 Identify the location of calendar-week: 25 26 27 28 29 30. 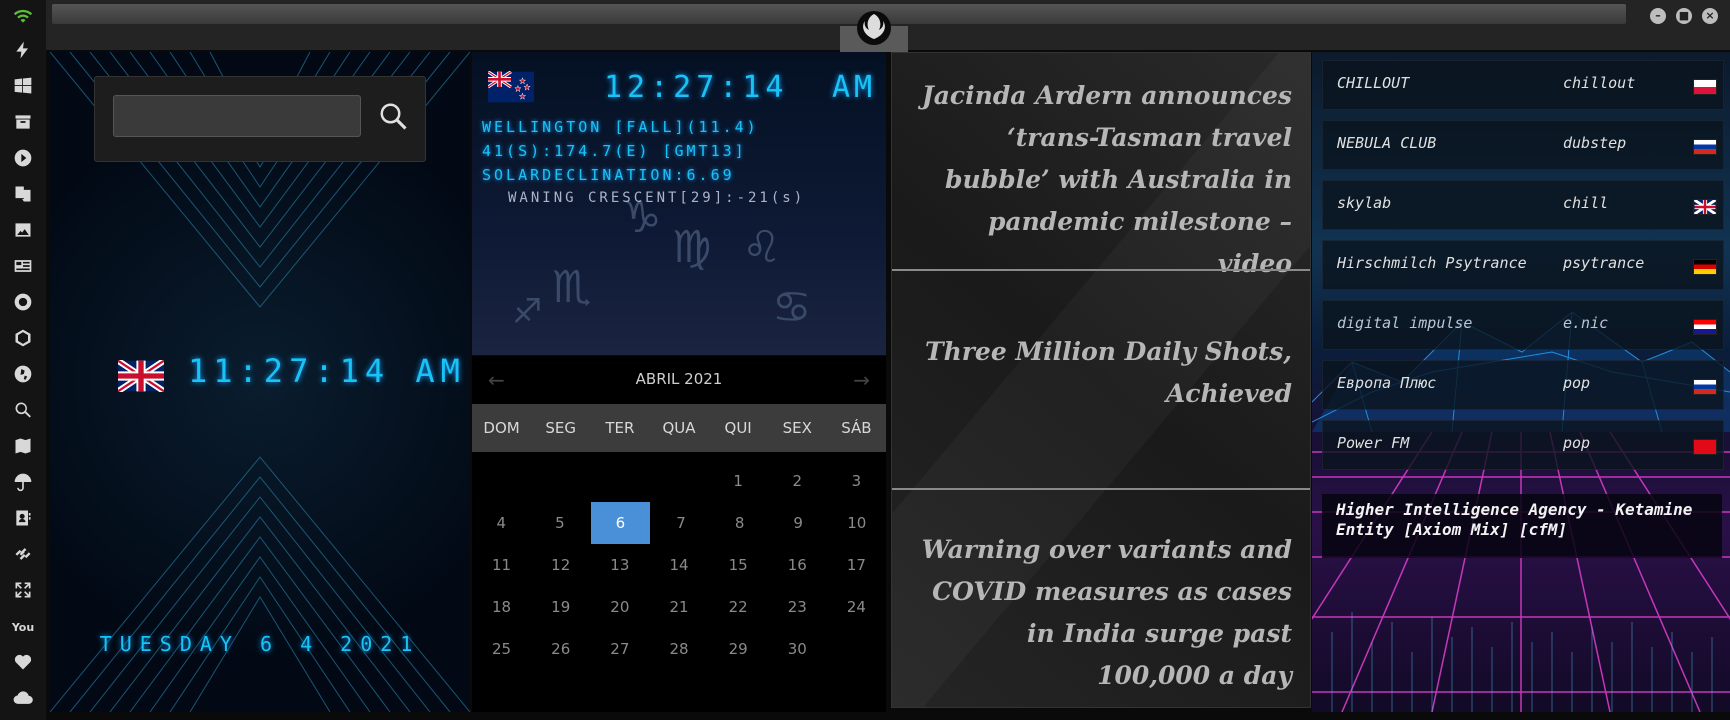
(679, 649).